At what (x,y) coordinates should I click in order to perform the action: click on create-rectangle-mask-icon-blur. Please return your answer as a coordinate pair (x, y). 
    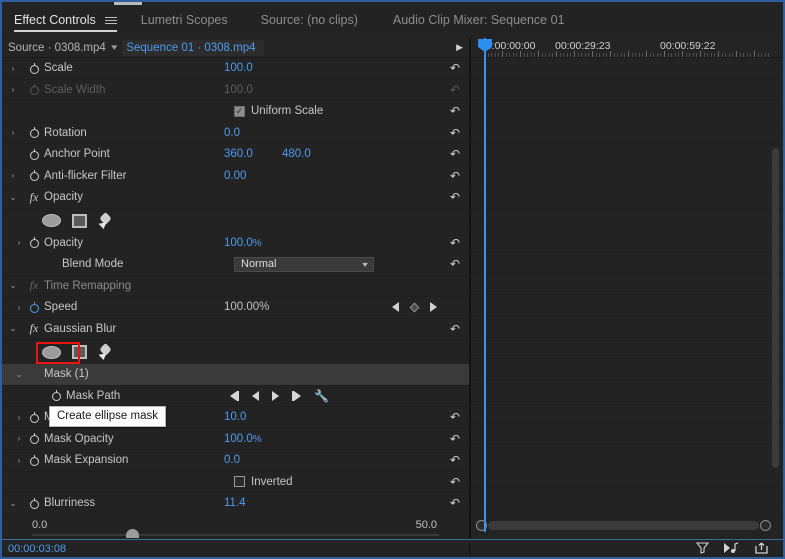
    Looking at the image, I should click on (79, 352).